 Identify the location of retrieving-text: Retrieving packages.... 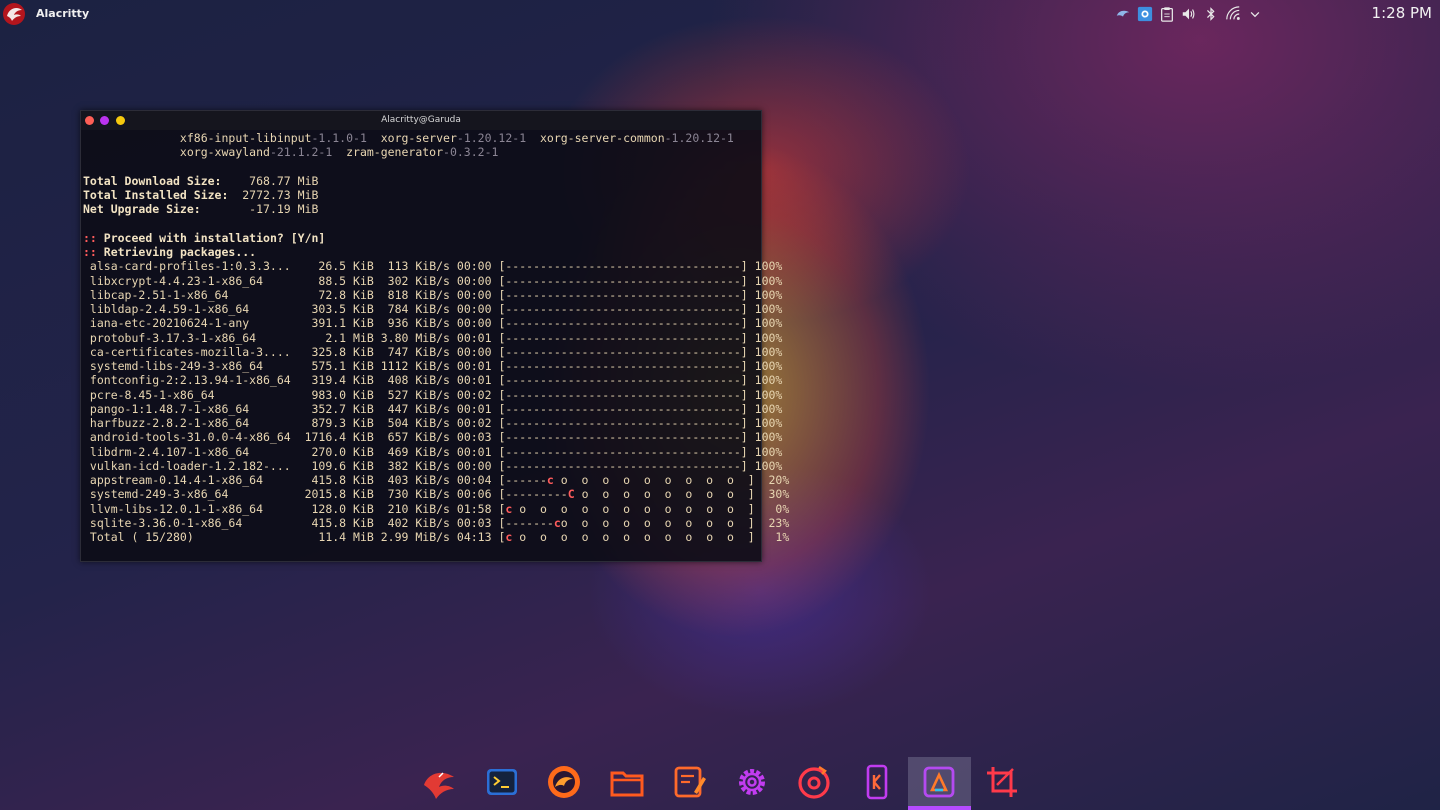
(176, 252).